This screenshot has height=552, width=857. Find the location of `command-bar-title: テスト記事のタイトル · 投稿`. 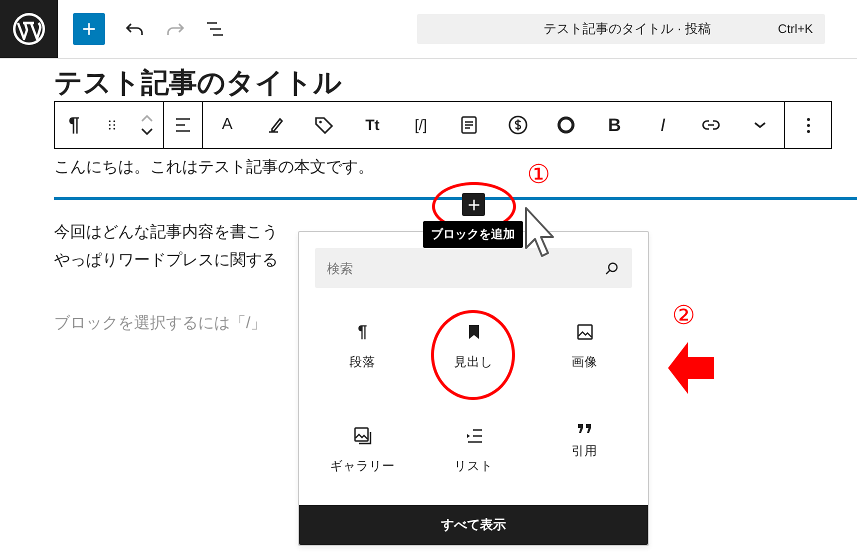

command-bar-title: テスト記事のタイトル · 投稿 is located at coordinates (627, 29).